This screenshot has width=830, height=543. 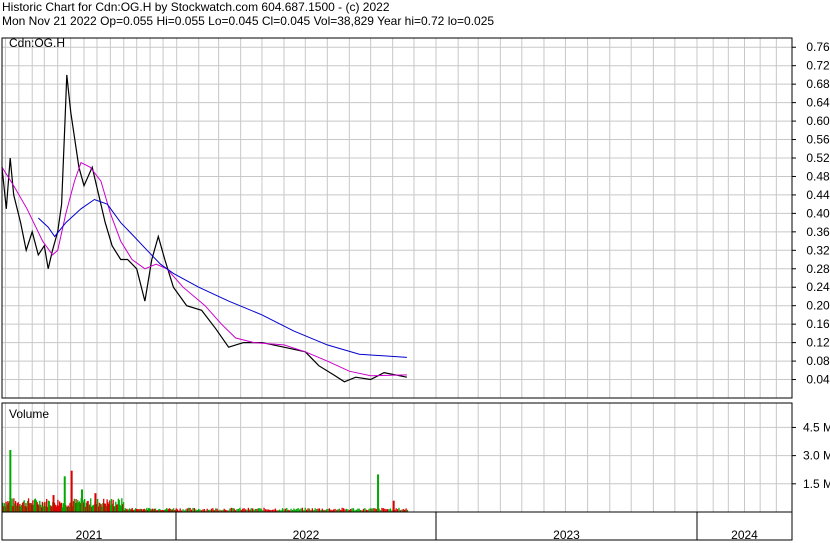 What do you see at coordinates (816, 427) in the screenshot?
I see `volume-tick-label: 4.5 M` at bounding box center [816, 427].